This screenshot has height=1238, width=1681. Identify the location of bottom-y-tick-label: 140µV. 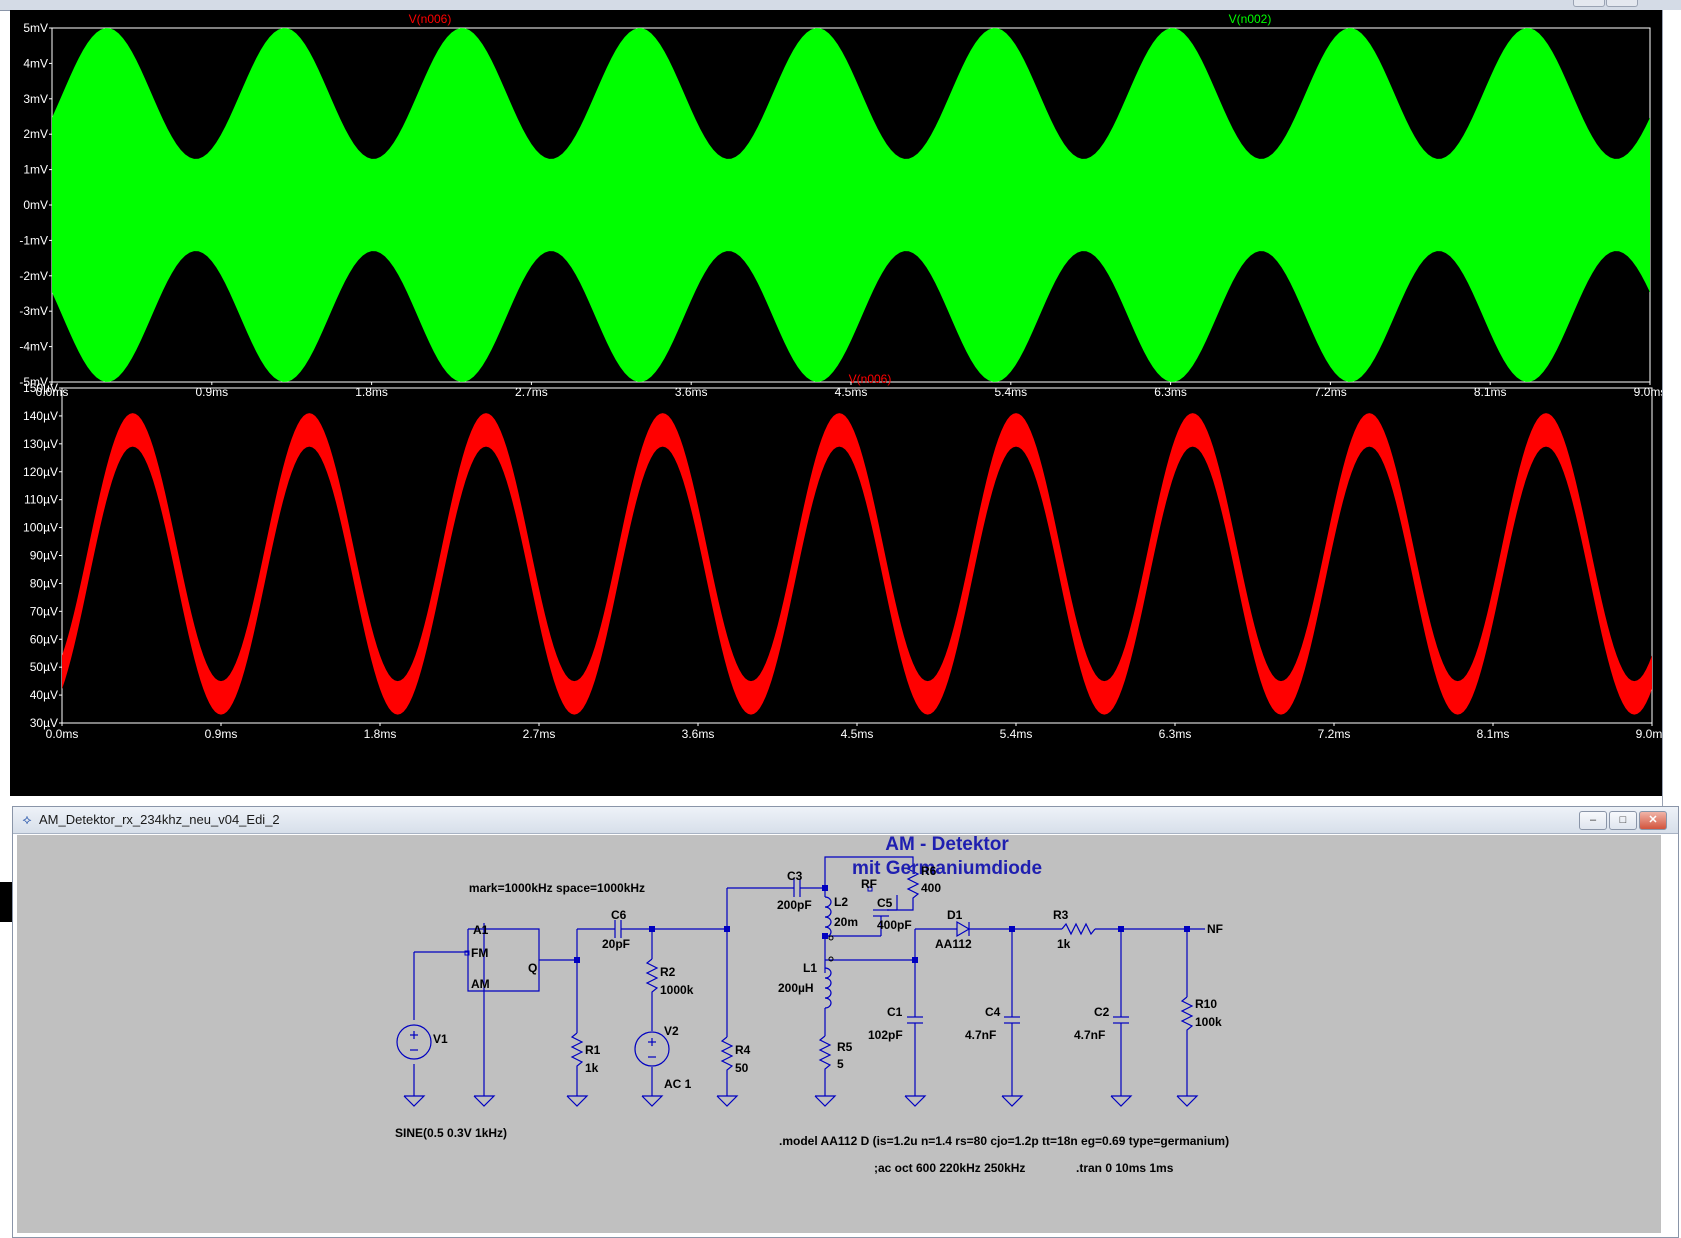
(40, 416).